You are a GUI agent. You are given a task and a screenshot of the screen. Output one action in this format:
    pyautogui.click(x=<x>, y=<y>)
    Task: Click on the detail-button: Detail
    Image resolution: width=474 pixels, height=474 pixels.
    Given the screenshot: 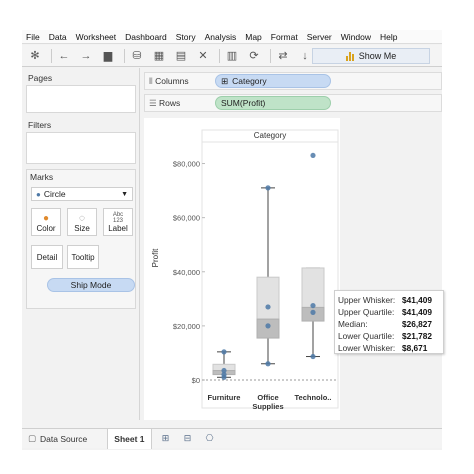 What is the action you would take?
    pyautogui.click(x=47, y=257)
    